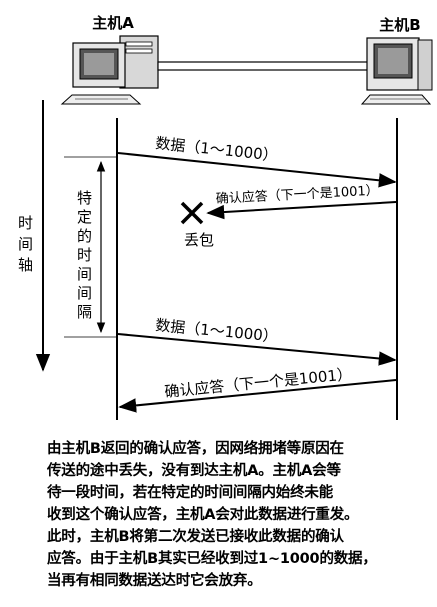 Image resolution: width=437 pixels, height=607 pixels. What do you see at coordinates (84, 236) in the screenshot?
I see `svg-text: 的` at bounding box center [84, 236].